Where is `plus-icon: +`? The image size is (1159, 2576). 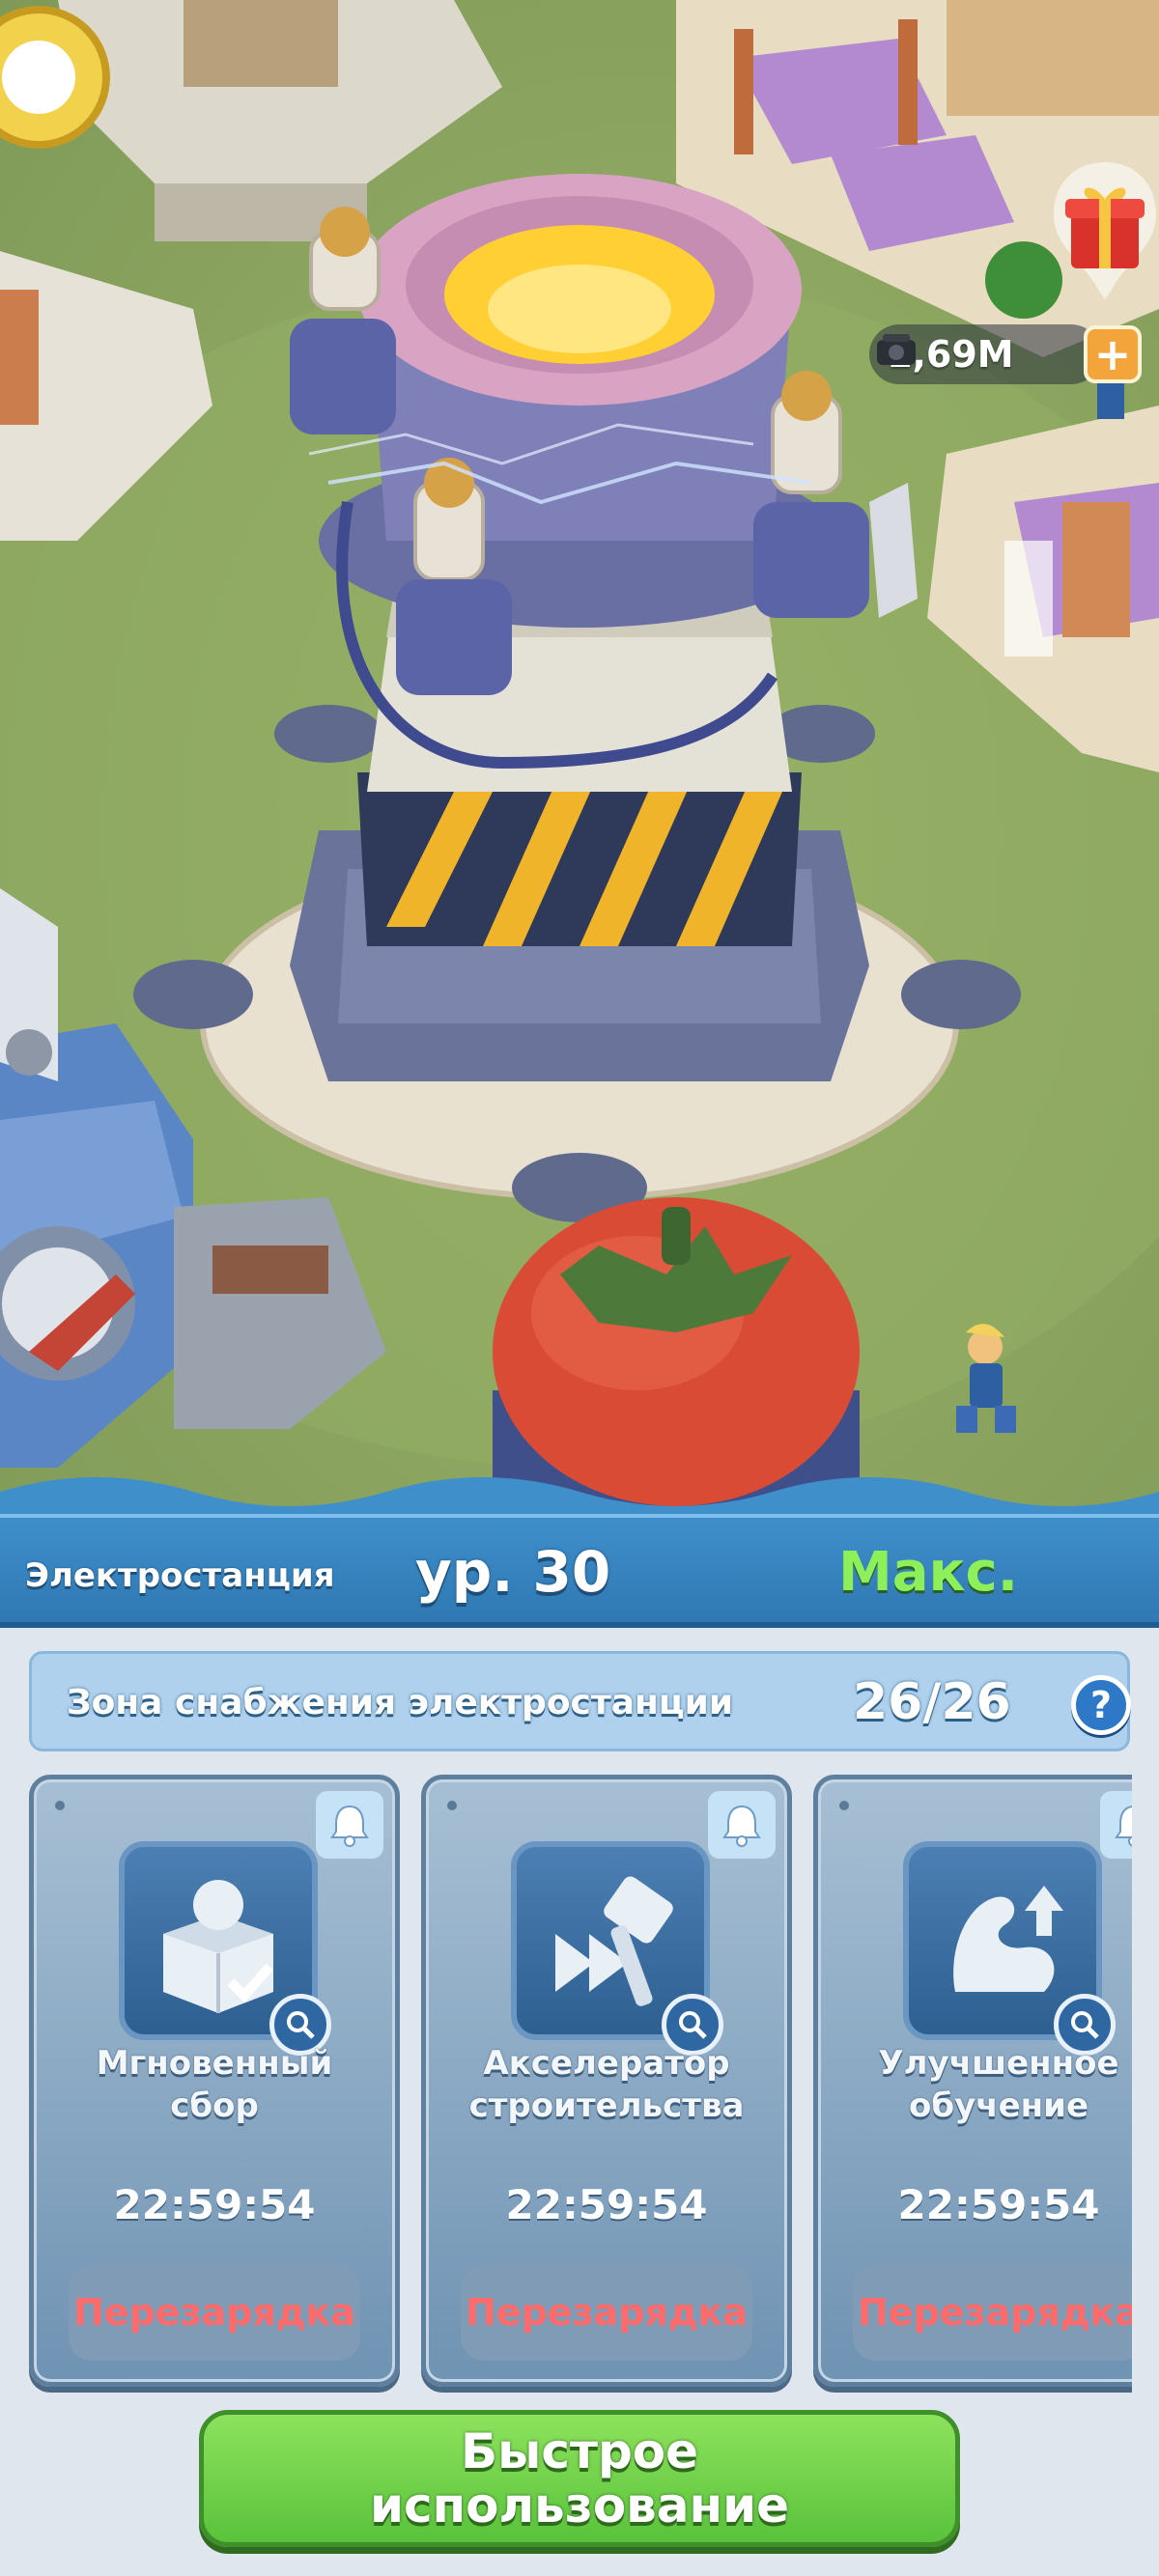 plus-icon: + is located at coordinates (1112, 354).